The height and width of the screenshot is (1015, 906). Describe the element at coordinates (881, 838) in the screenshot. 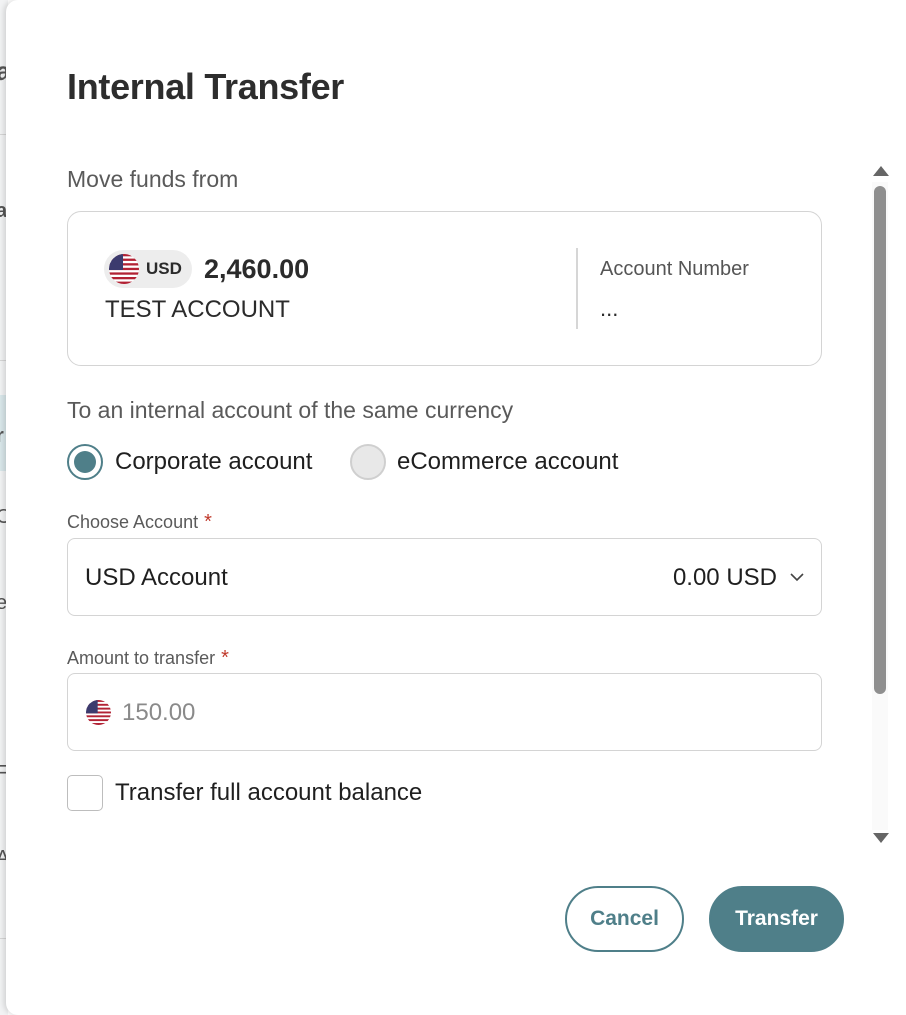

I see `scroll-down-arrow-icon` at that location.